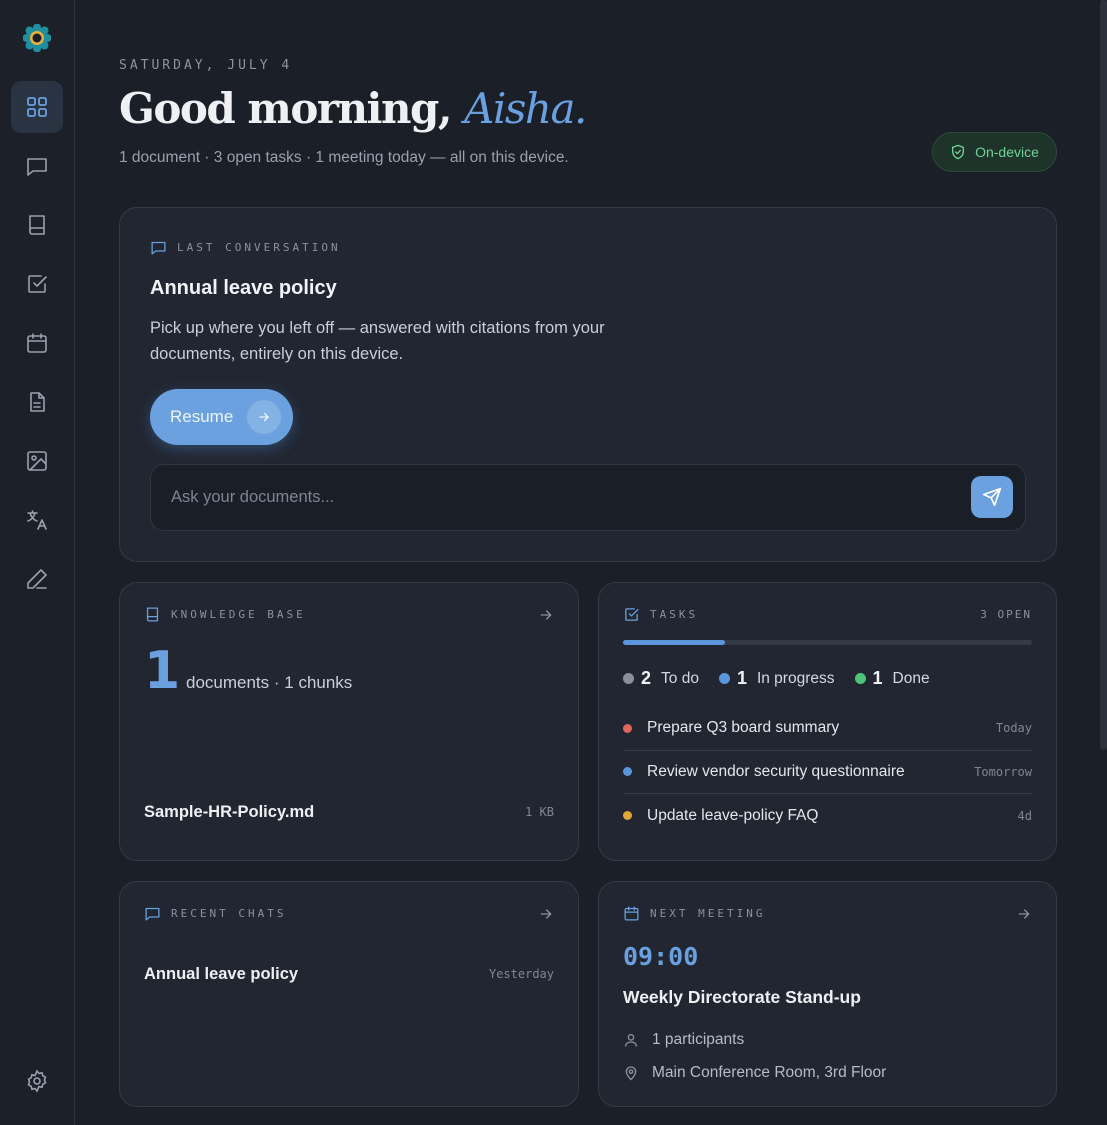  I want to click on grid-icon, so click(37, 107).